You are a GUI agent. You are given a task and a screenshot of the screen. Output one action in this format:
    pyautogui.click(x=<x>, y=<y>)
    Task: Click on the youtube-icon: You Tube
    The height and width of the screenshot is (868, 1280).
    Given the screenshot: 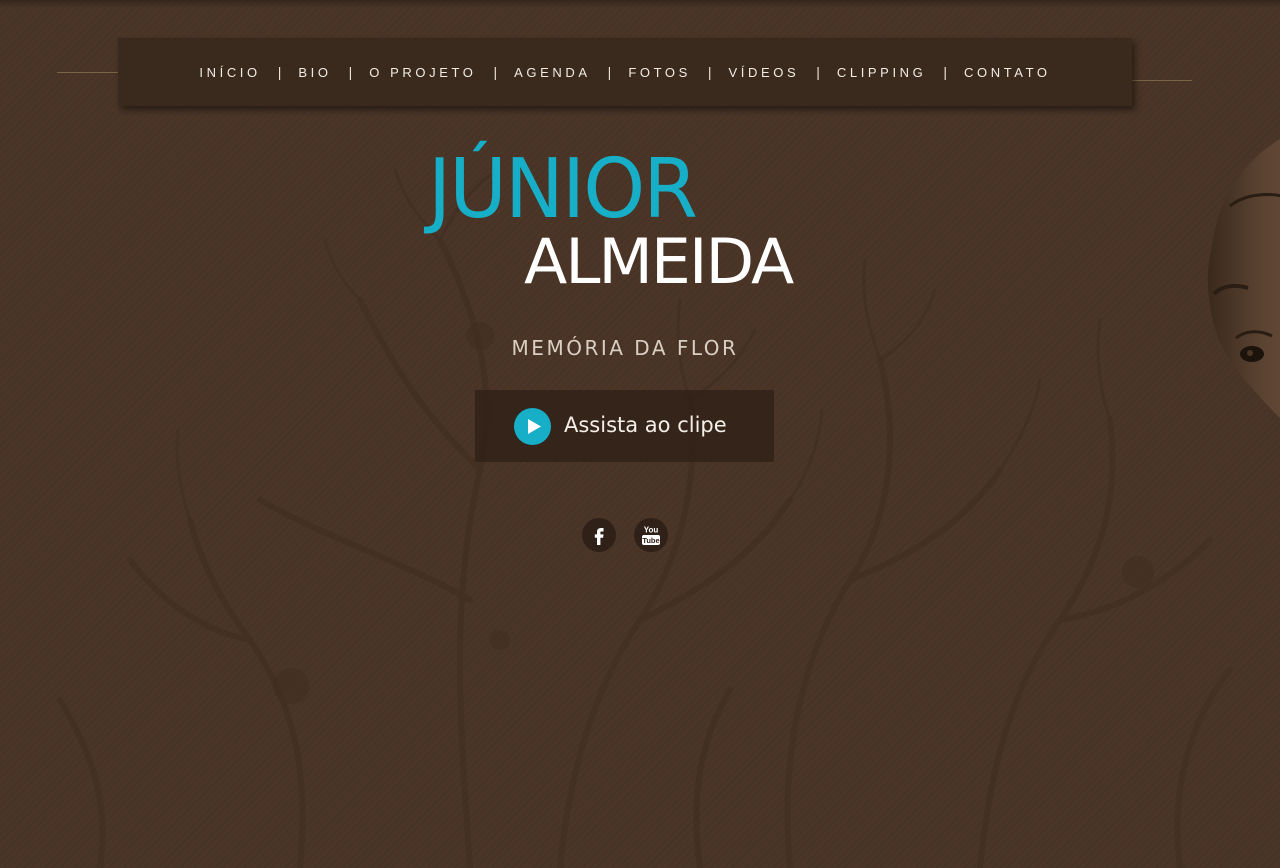 What is the action you would take?
    pyautogui.click(x=651, y=535)
    